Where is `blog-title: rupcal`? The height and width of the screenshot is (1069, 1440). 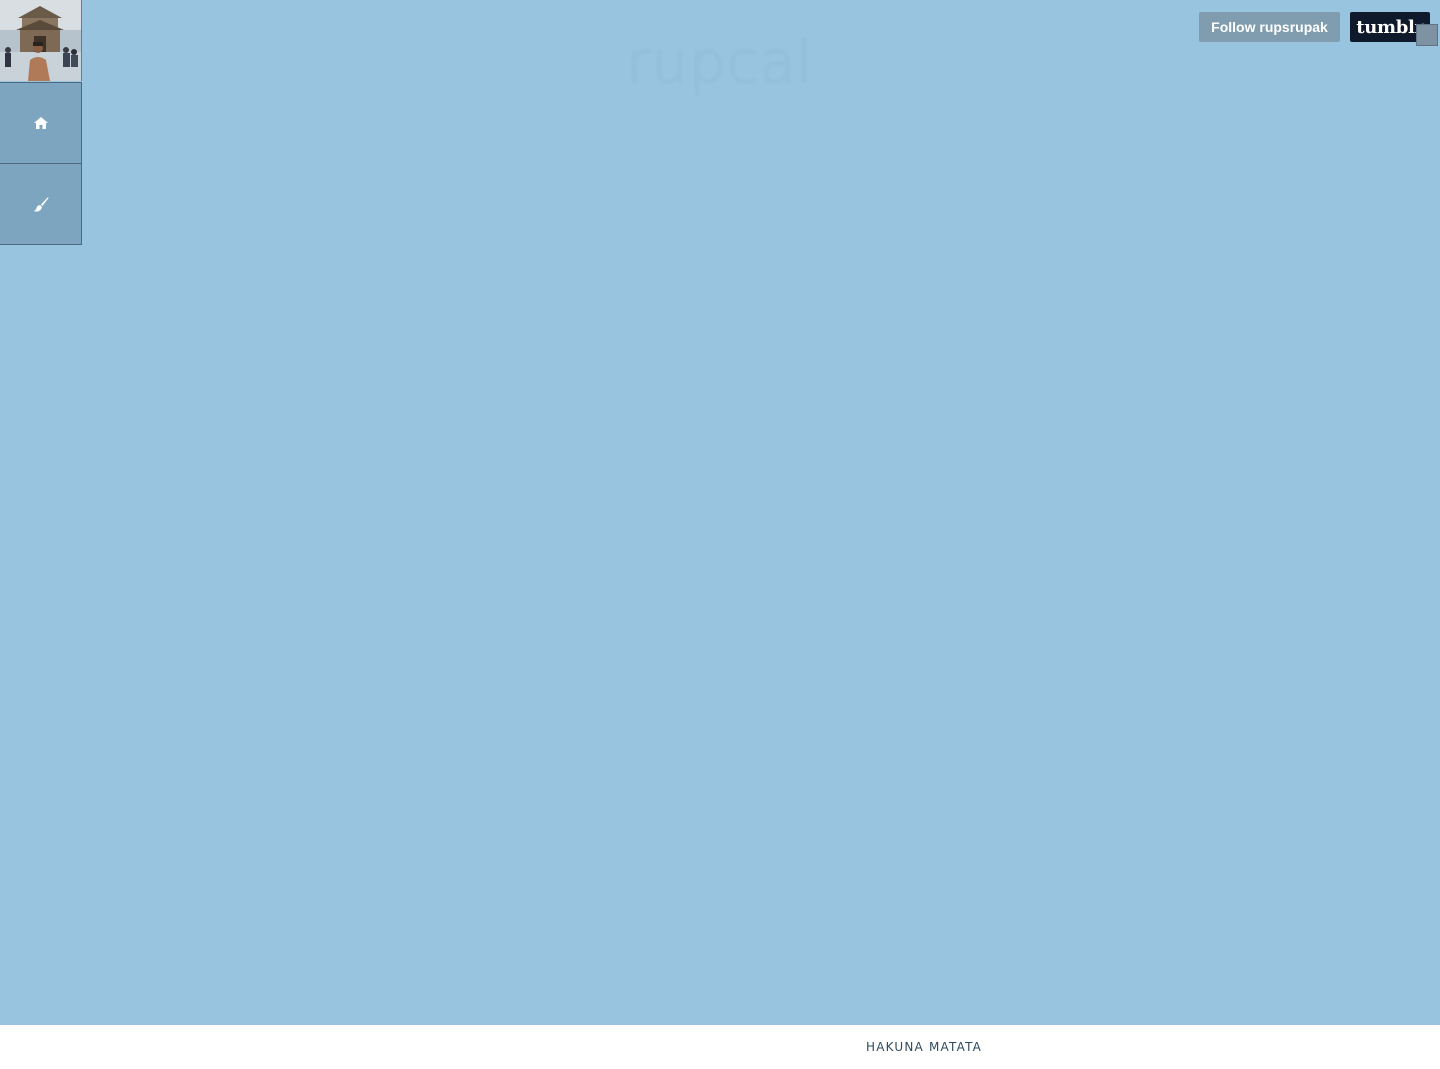
blog-title: rupcal is located at coordinates (720, 62).